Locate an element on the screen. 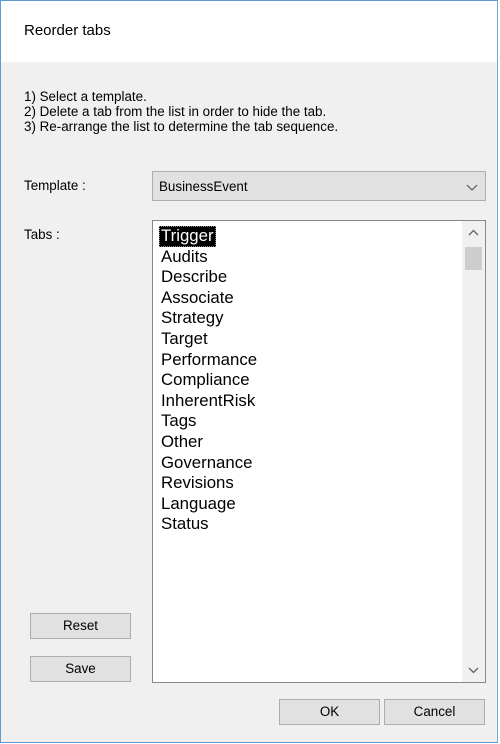  list-item-label: Associate is located at coordinates (197, 297).